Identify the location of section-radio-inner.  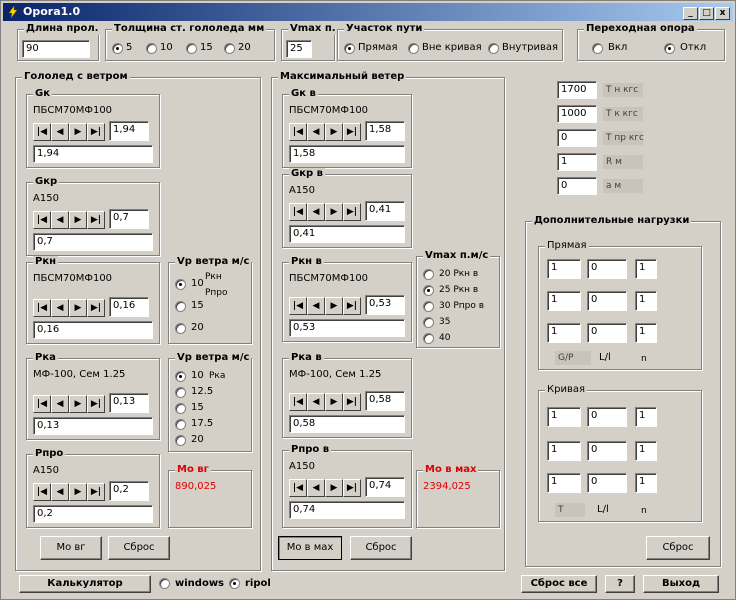
(493, 48).